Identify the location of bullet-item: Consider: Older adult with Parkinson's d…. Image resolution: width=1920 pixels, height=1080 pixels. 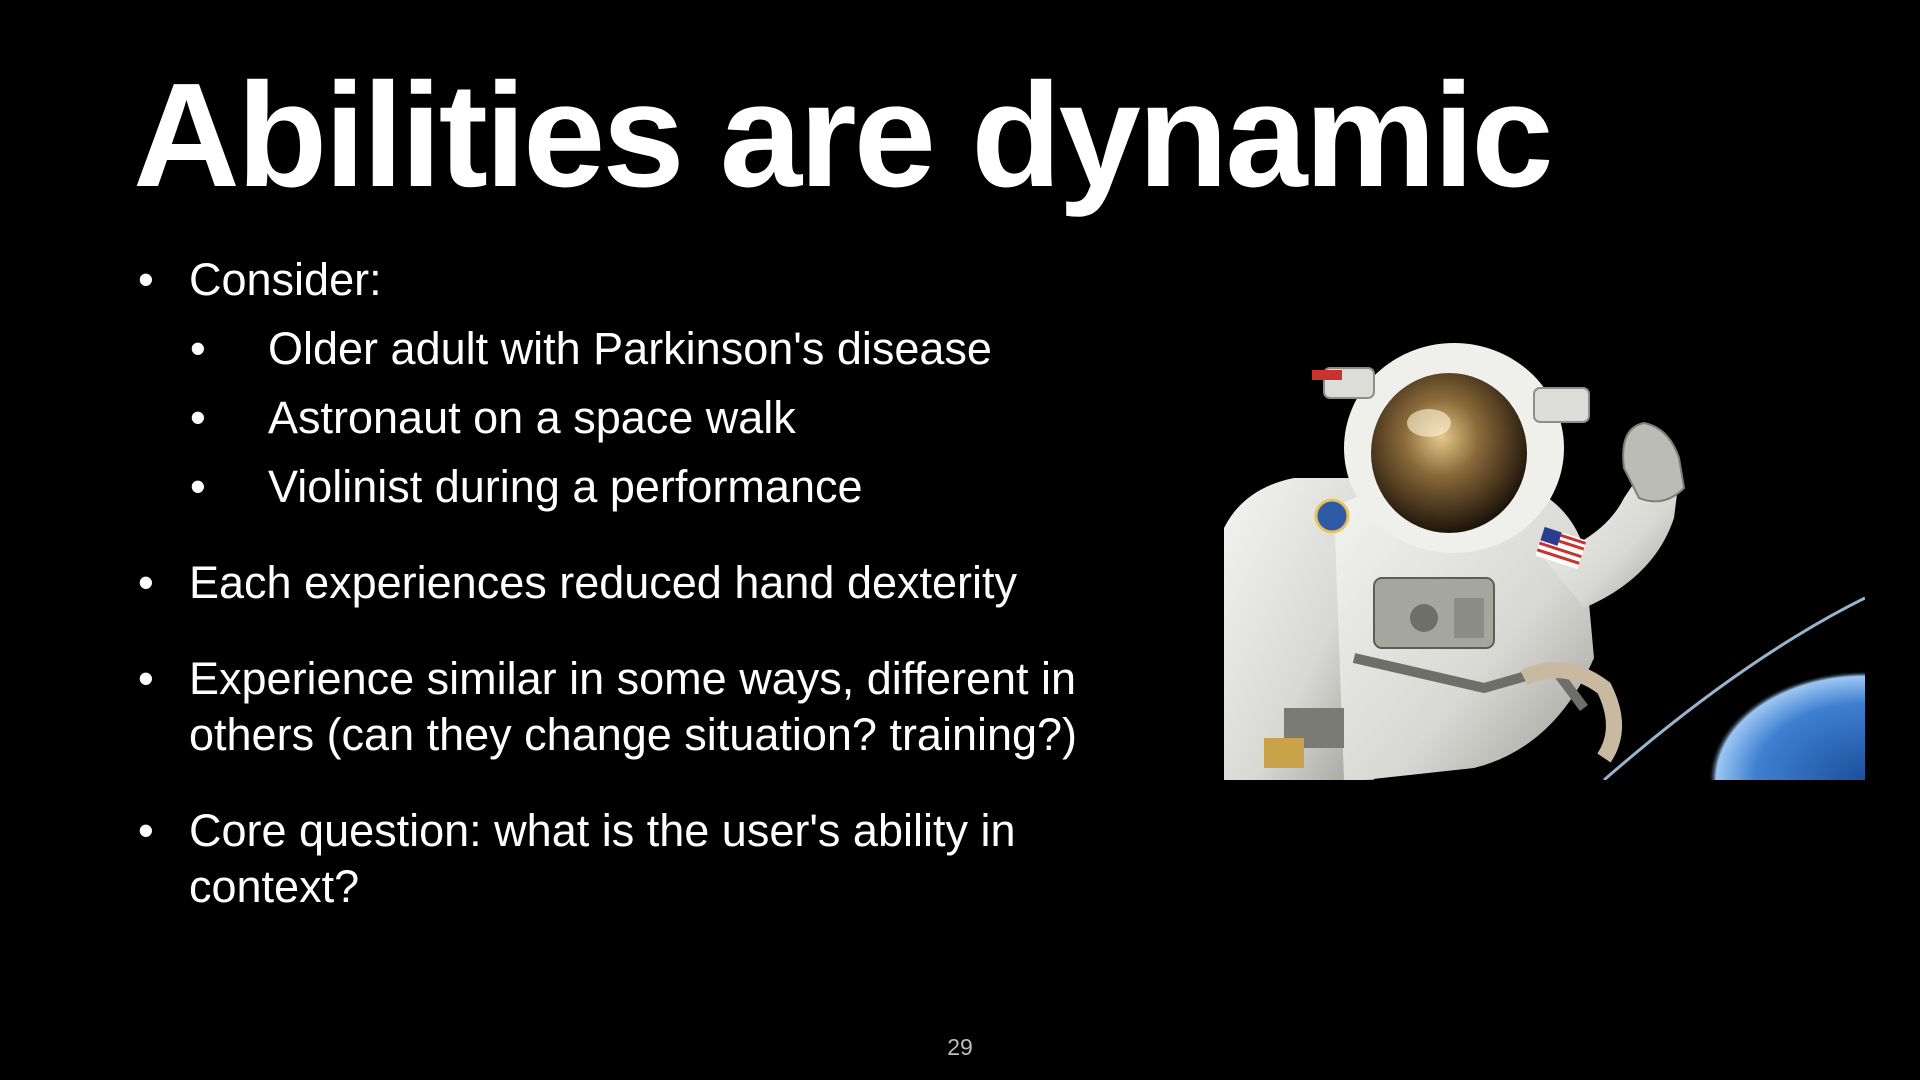
(653, 383).